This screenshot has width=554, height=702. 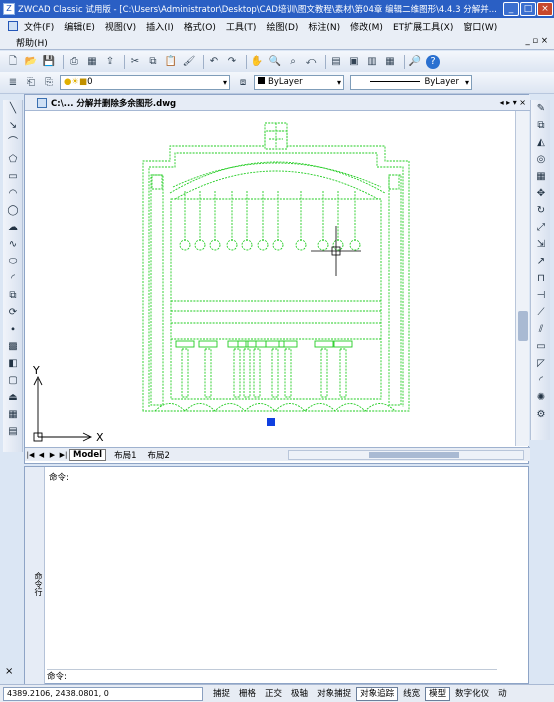 I want to click on layer-select: ●☀■0, so click(x=145, y=82).